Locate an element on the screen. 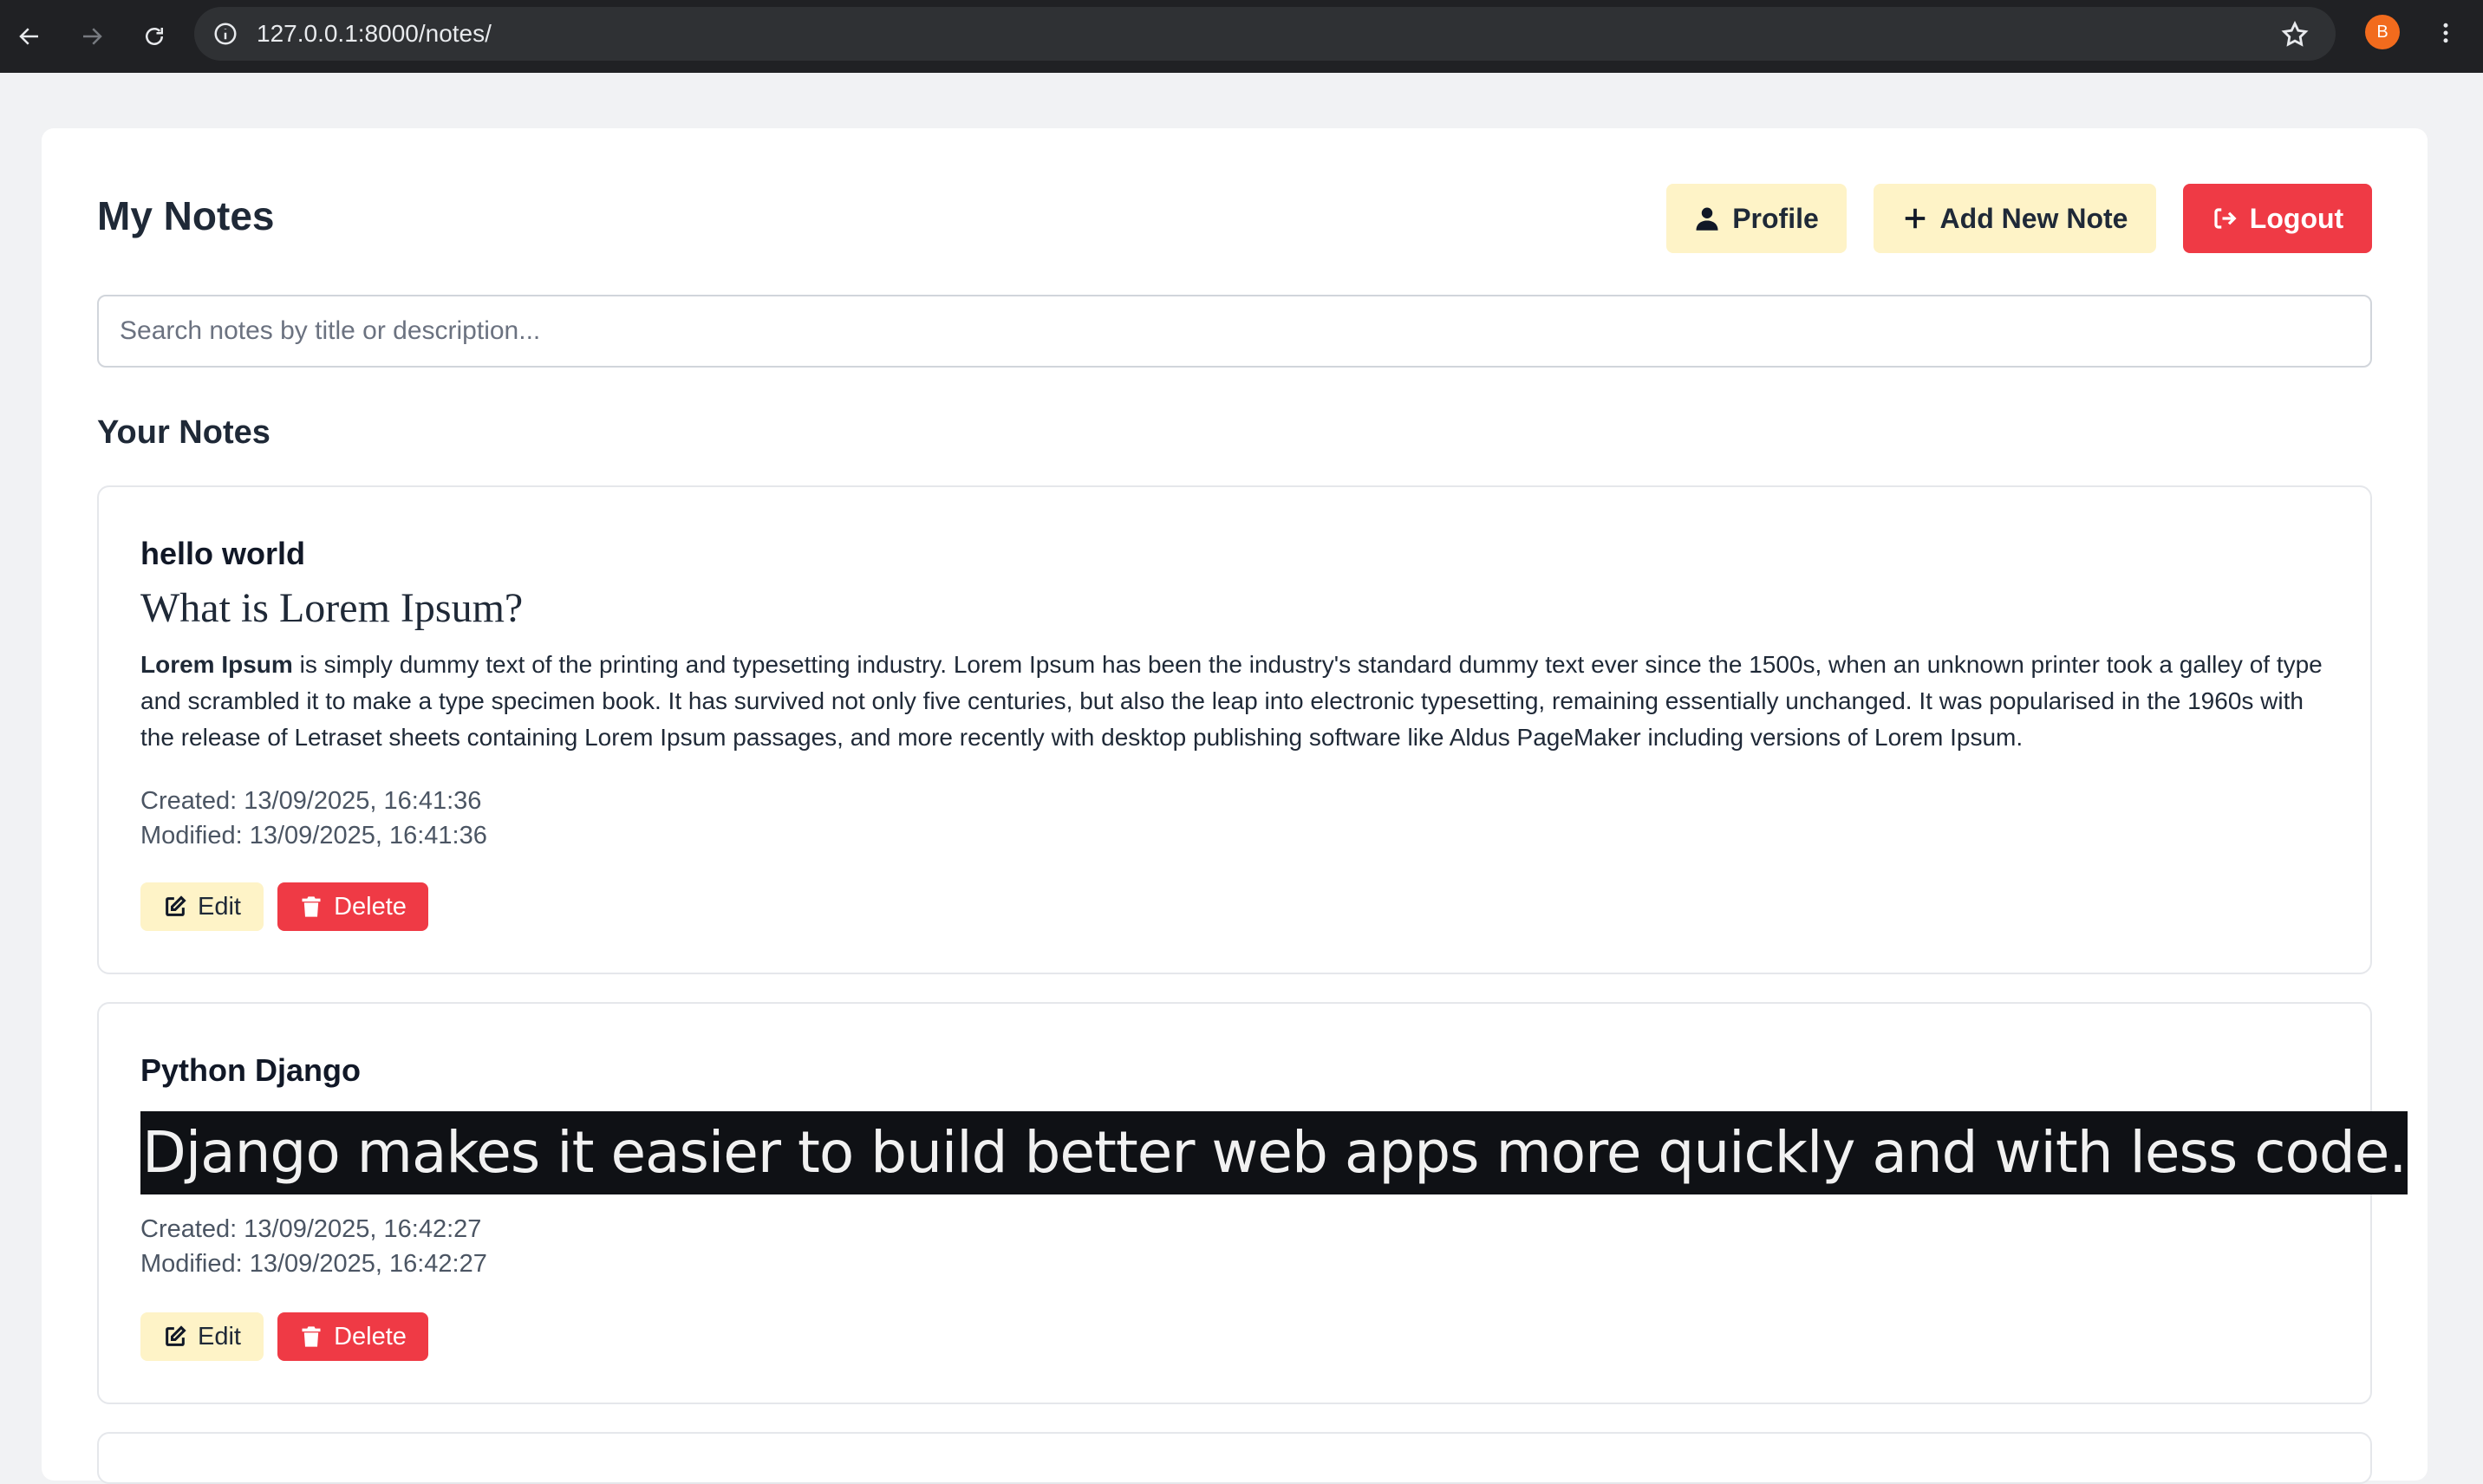  site-info-icon is located at coordinates (225, 34).